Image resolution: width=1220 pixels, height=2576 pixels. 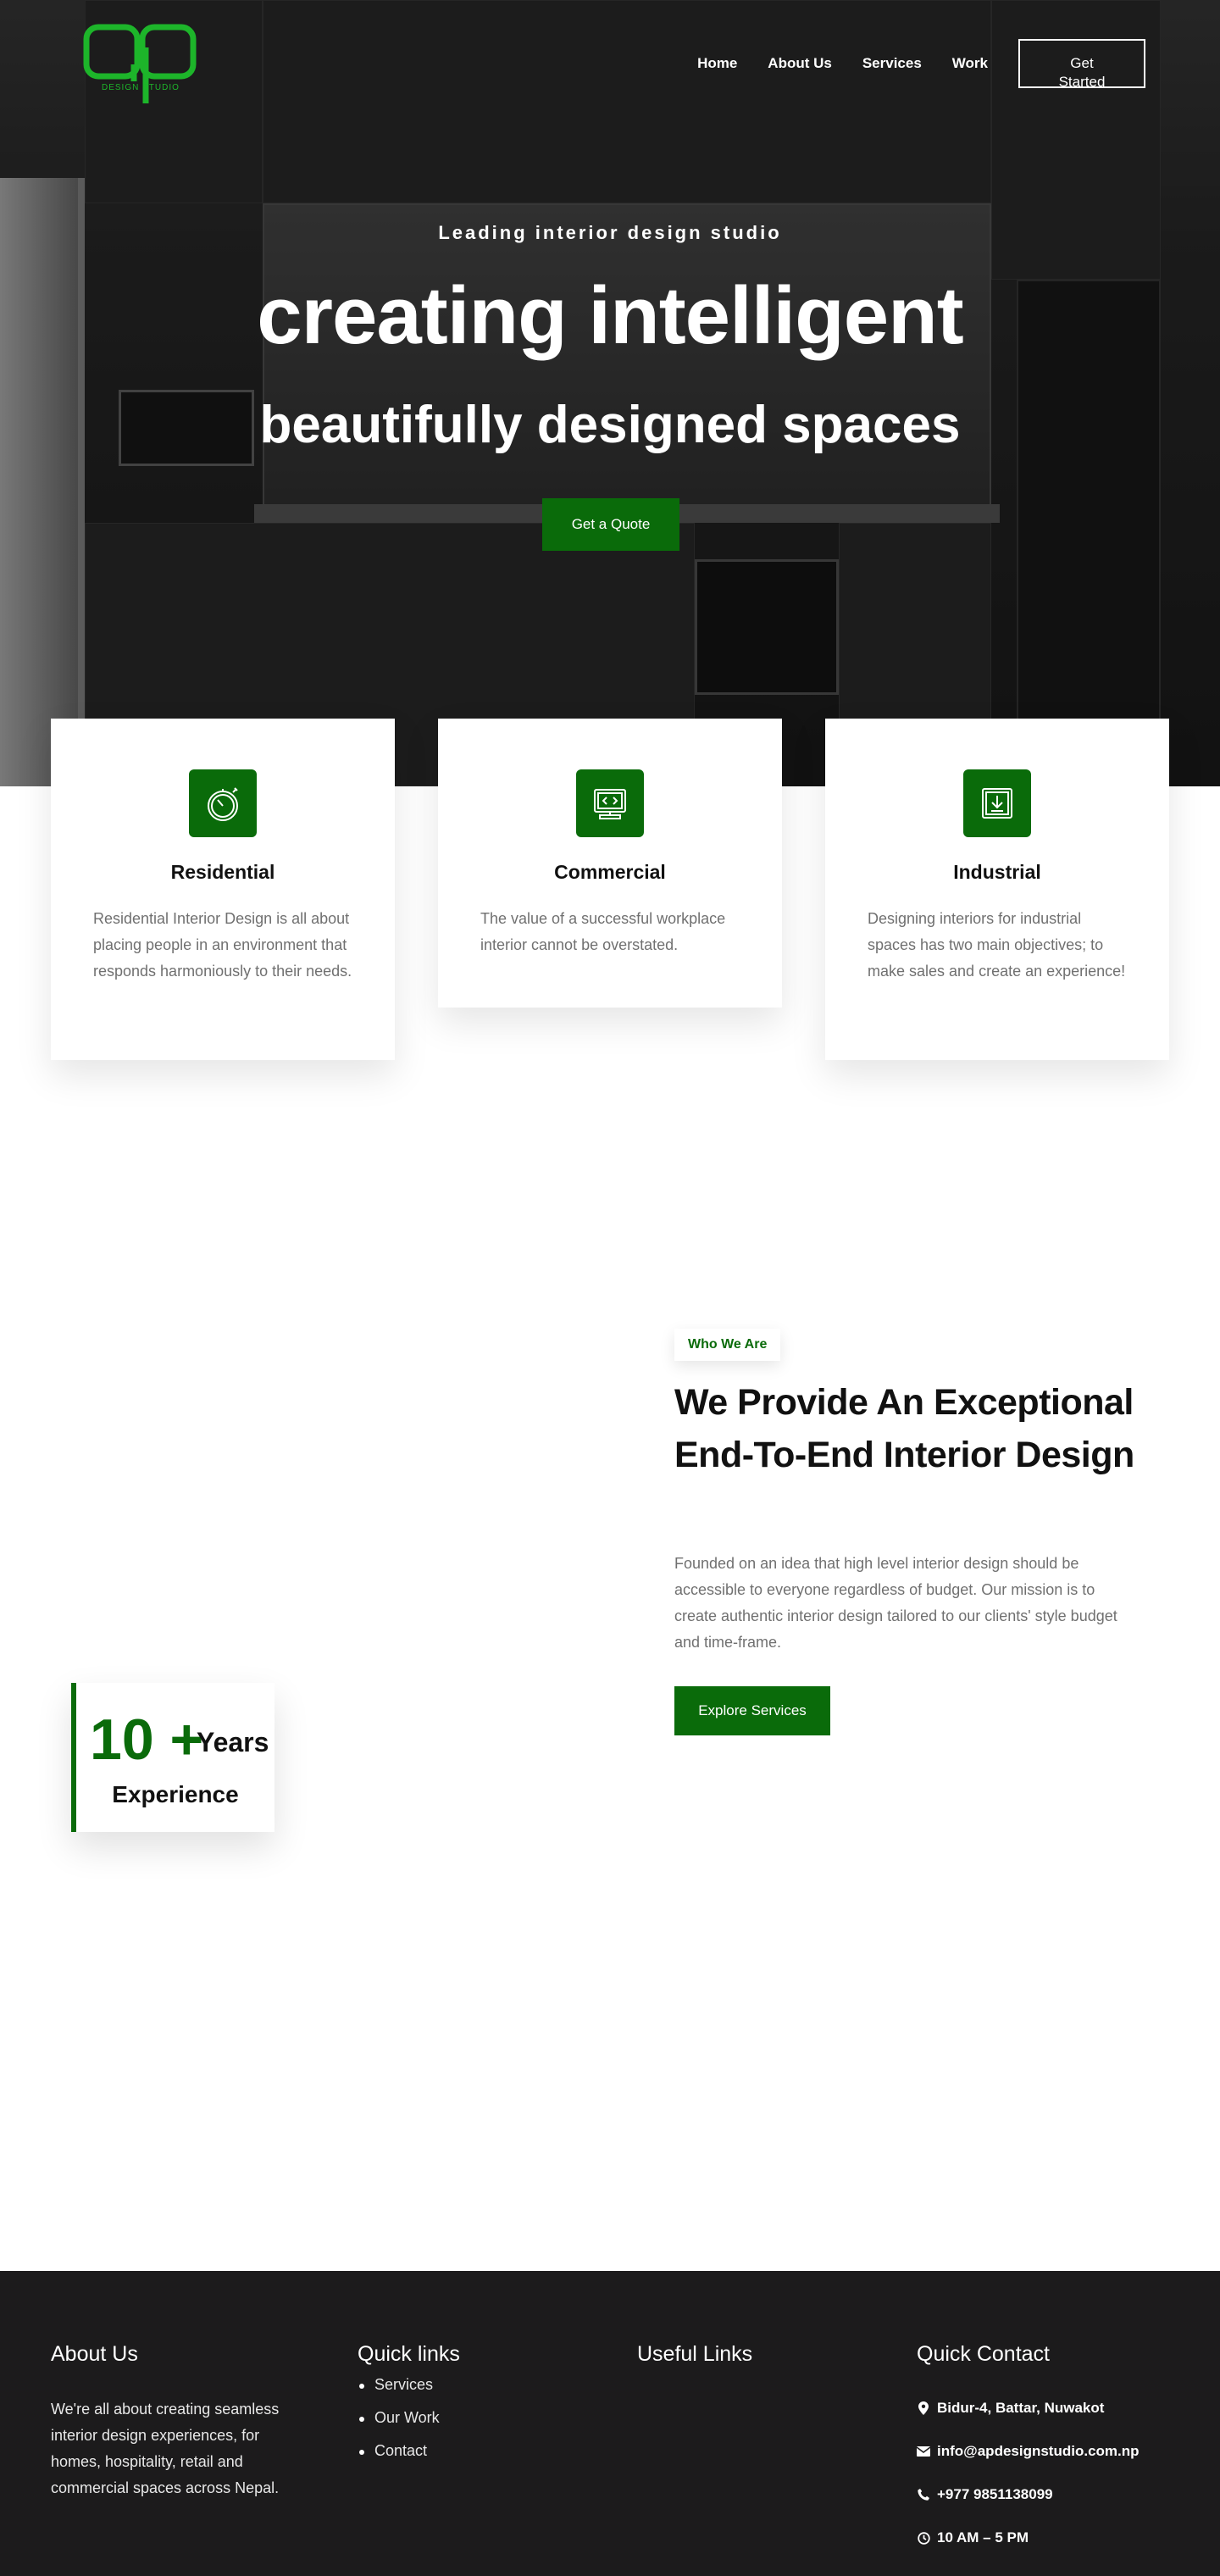 I want to click on contact-hours-text: 10 AM – 5 PM, so click(x=983, y=2537).